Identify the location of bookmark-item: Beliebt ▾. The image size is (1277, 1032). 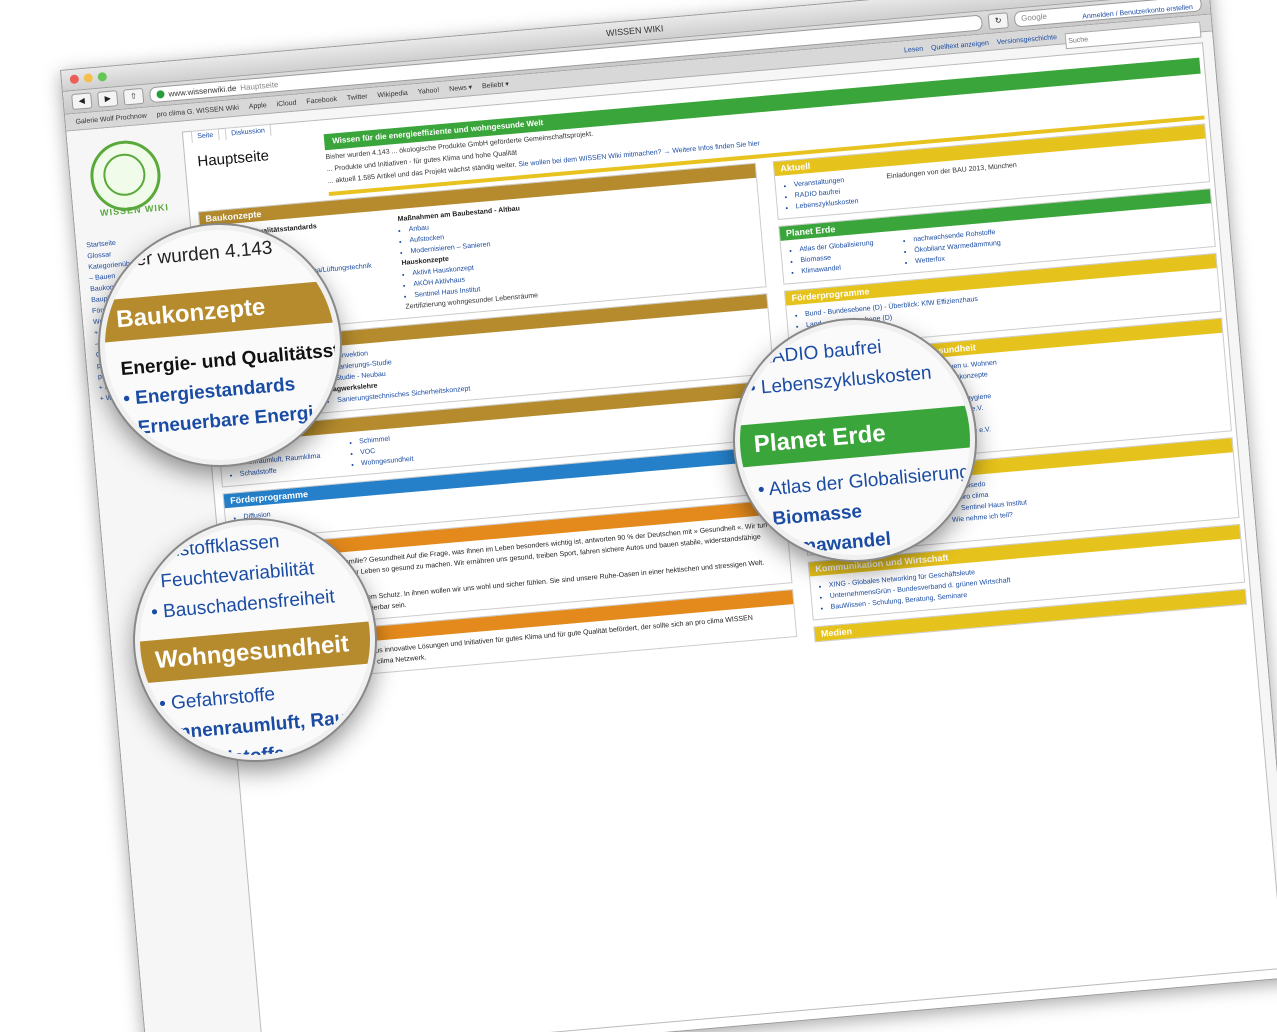
(495, 85).